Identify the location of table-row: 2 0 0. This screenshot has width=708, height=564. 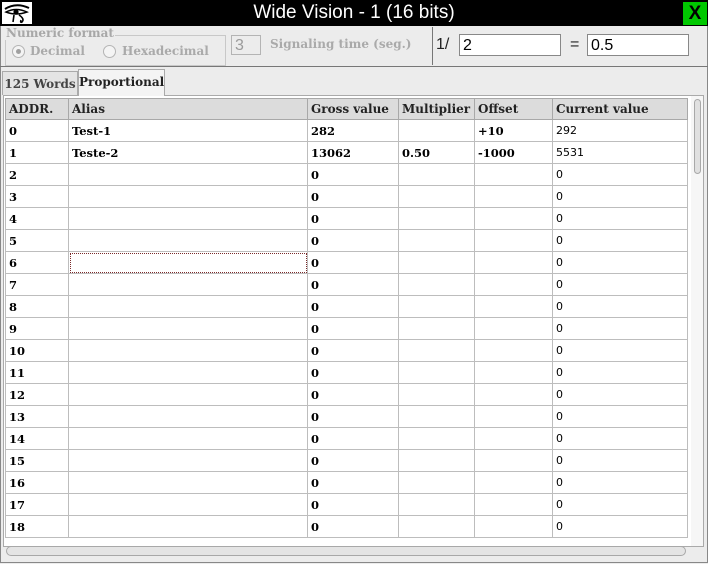
(346, 174).